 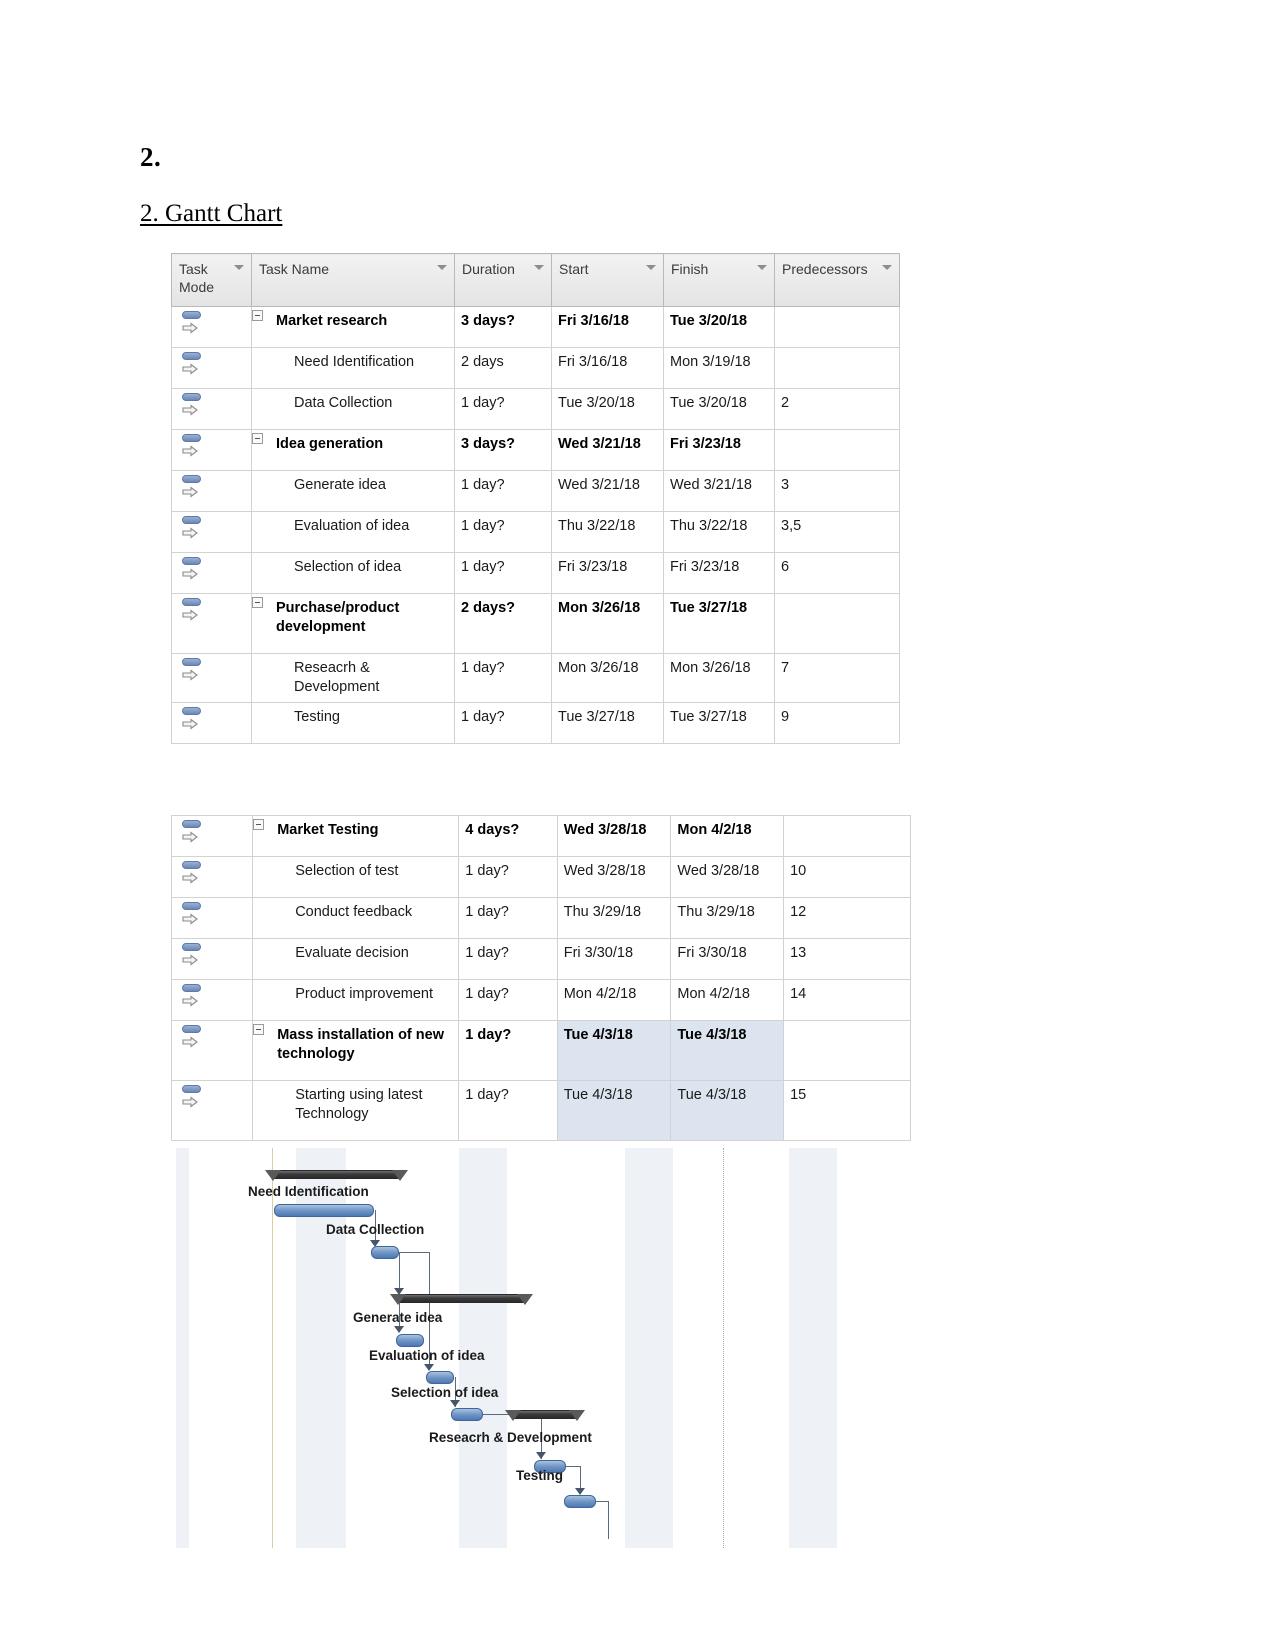 I want to click on column-header-finish: Finish, so click(x=719, y=280).